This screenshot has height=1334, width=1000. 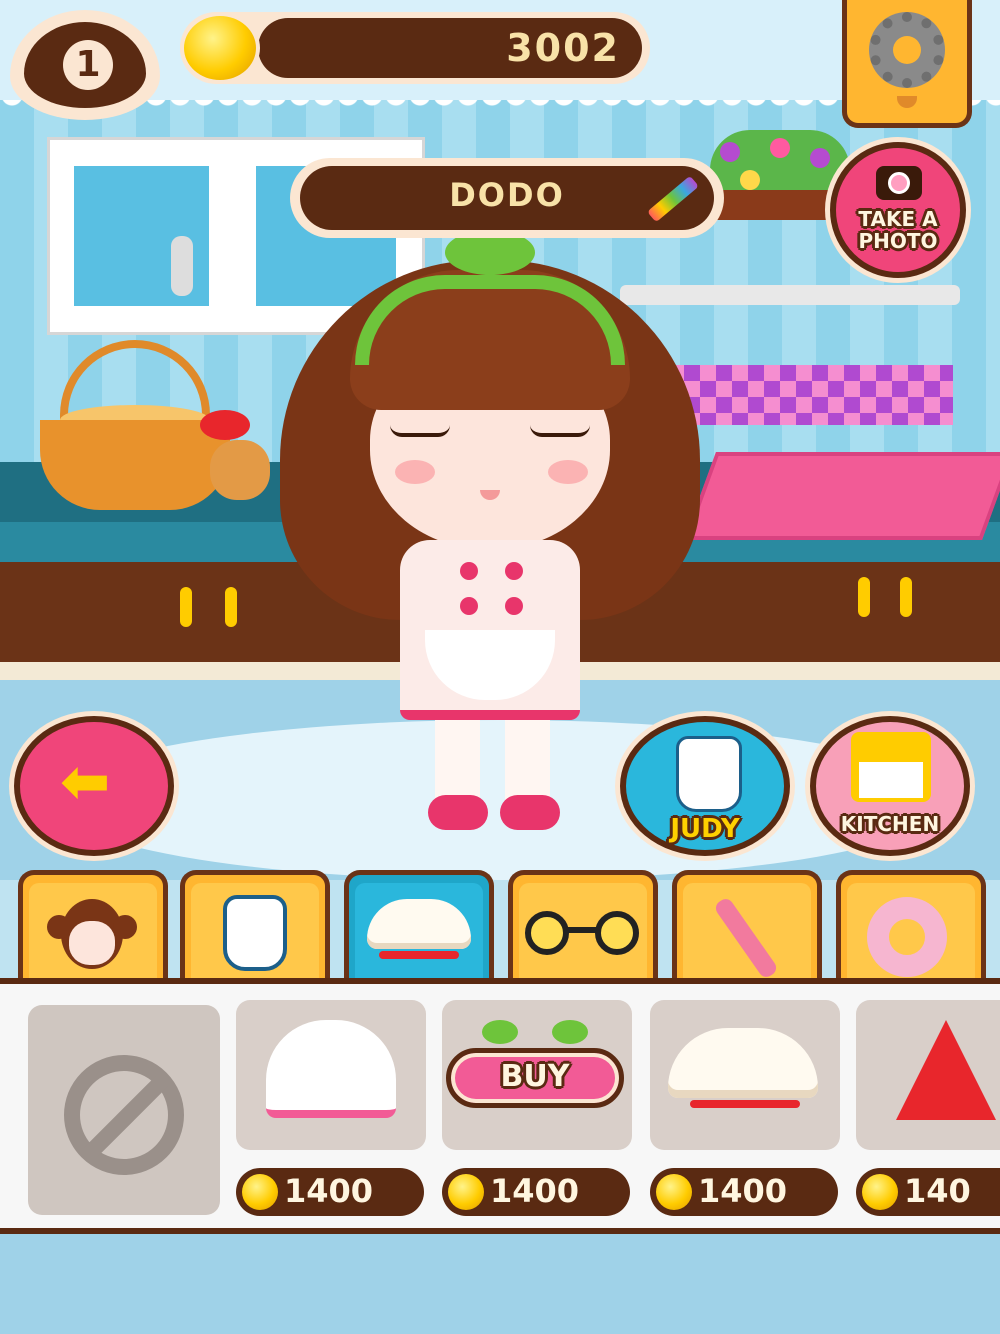 What do you see at coordinates (415, 48) in the screenshot?
I see `coin-bar: 3002` at bounding box center [415, 48].